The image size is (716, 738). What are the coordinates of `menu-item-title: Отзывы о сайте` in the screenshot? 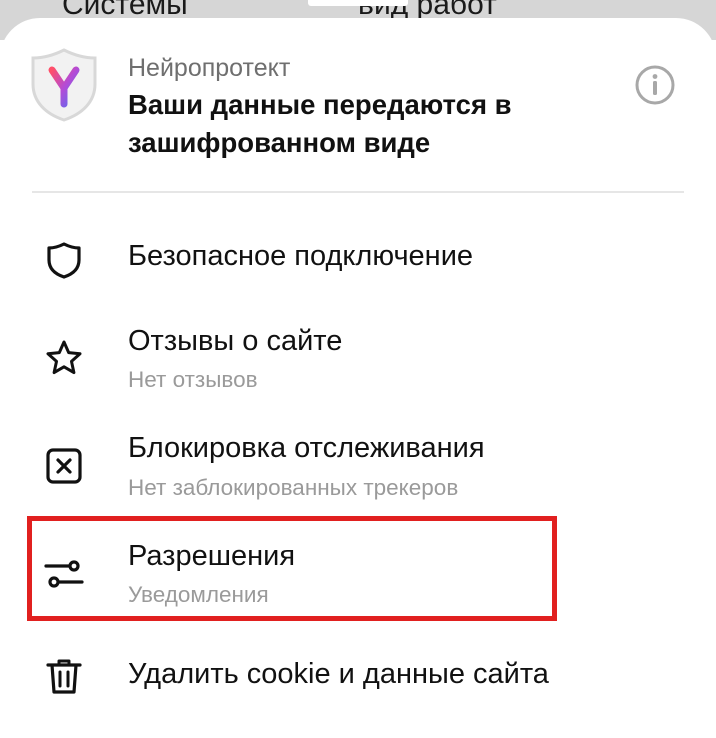 It's located at (235, 341).